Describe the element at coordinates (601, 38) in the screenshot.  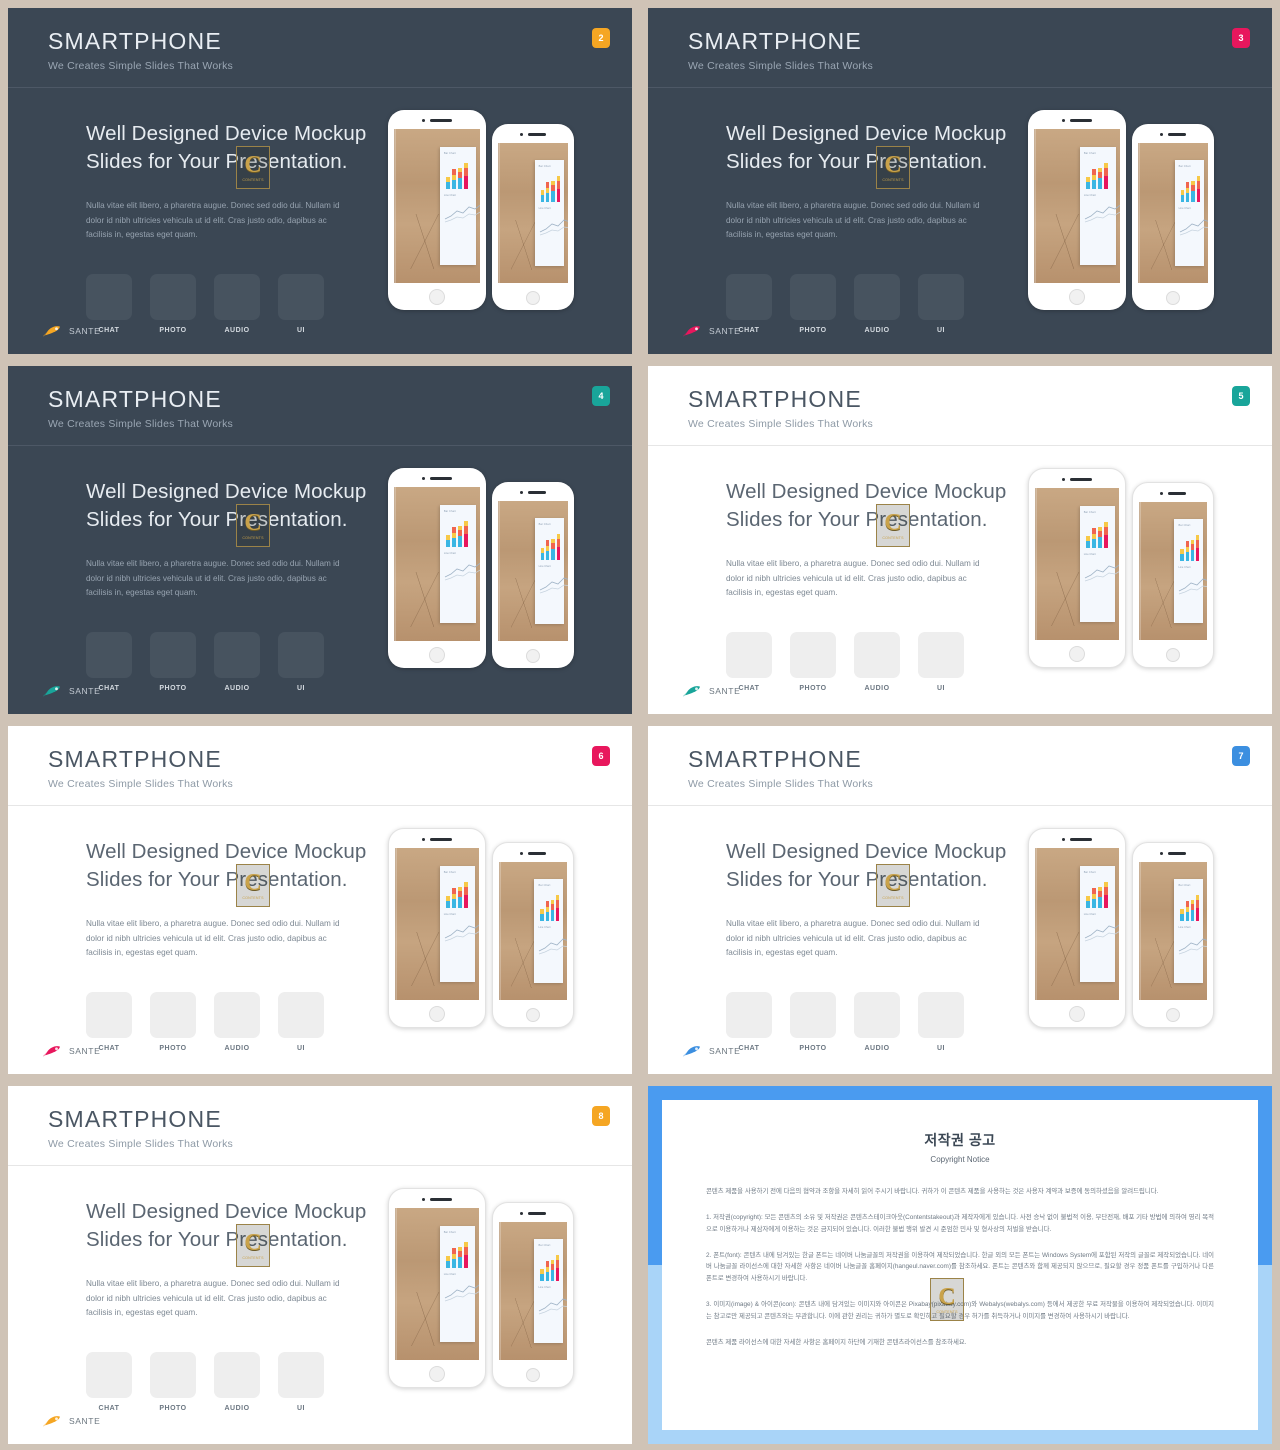
I see `slide-number-badge: 2` at that location.